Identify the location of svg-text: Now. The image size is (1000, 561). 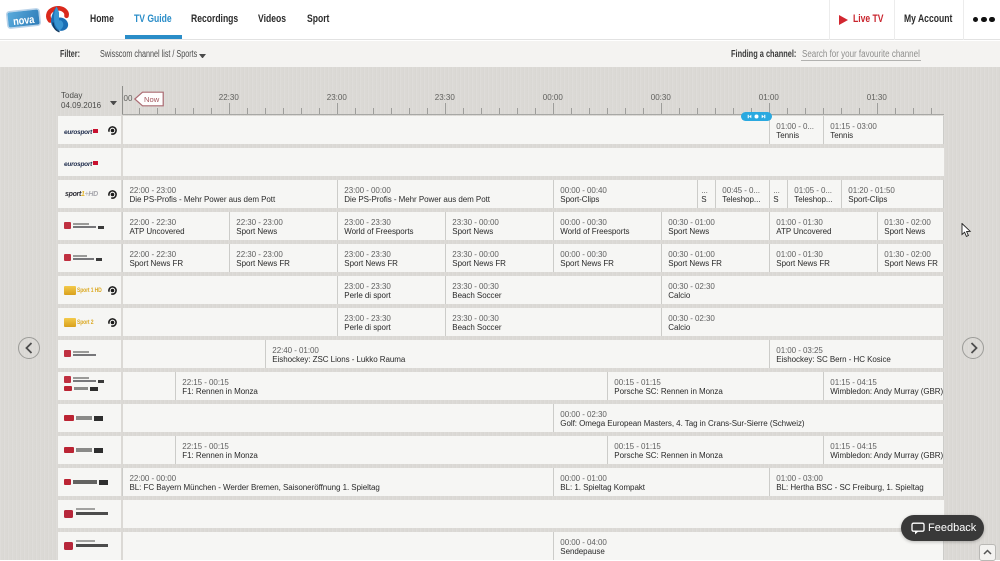
(152, 99).